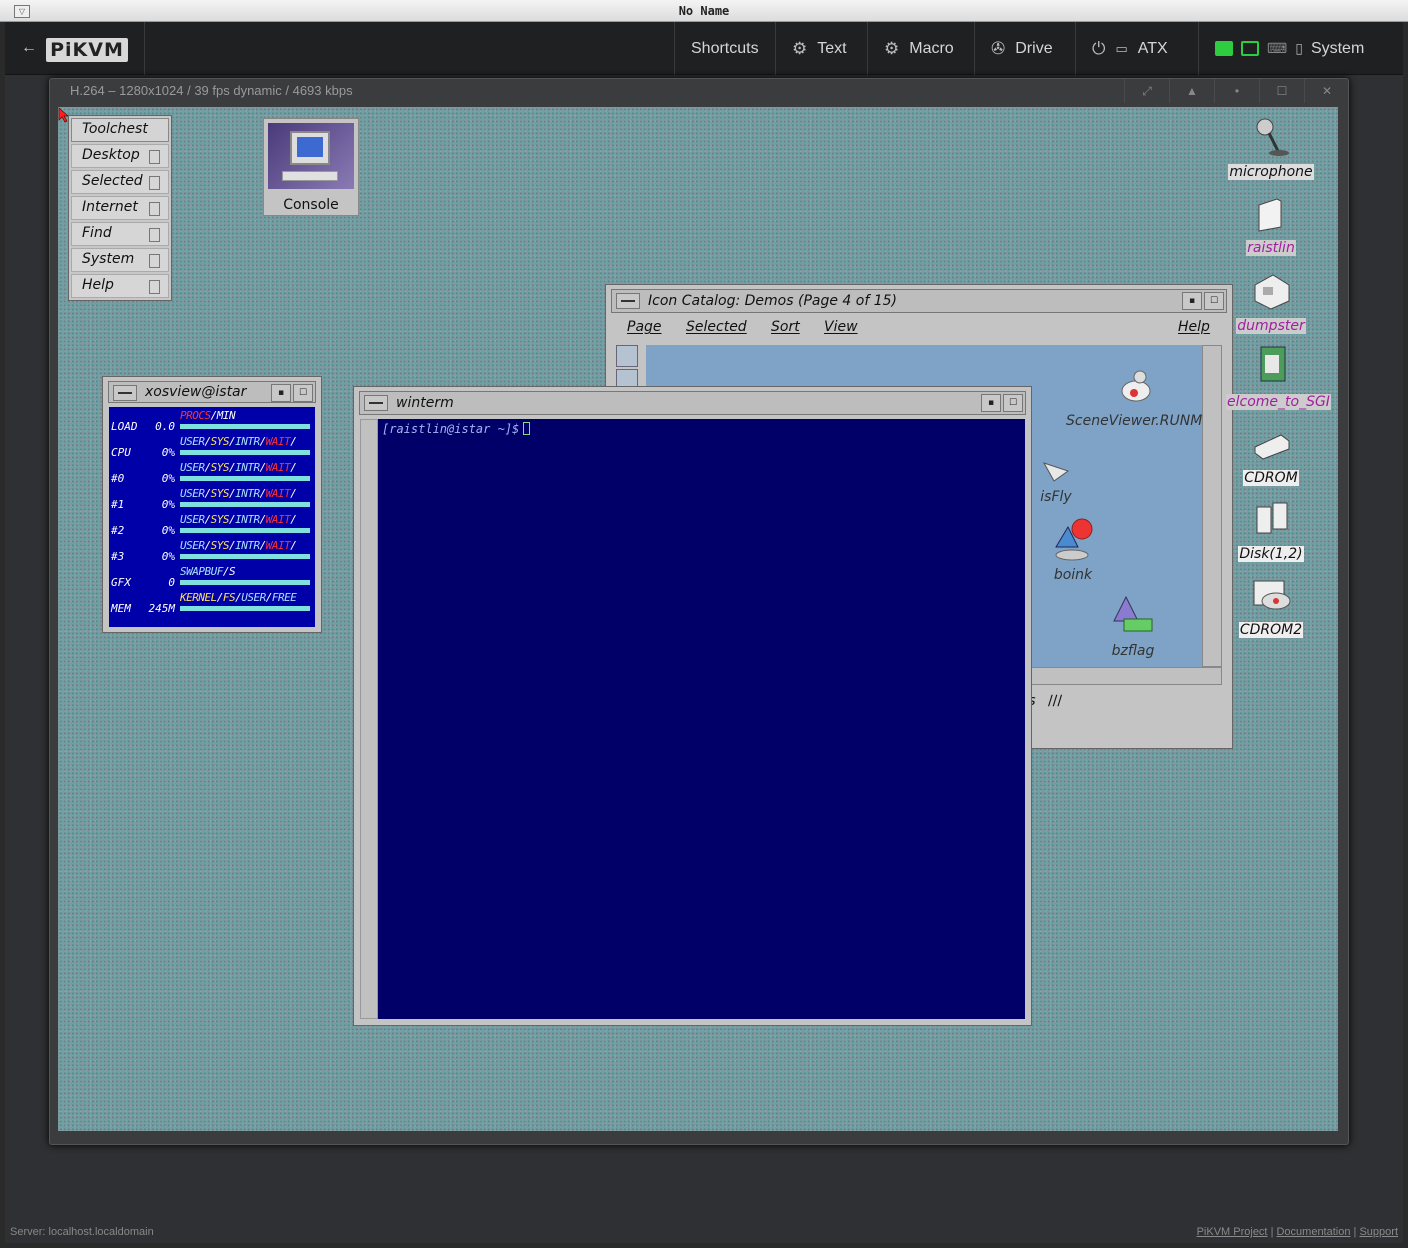  What do you see at coordinates (192, 467) in the screenshot?
I see `meter-legend-part: USER` at bounding box center [192, 467].